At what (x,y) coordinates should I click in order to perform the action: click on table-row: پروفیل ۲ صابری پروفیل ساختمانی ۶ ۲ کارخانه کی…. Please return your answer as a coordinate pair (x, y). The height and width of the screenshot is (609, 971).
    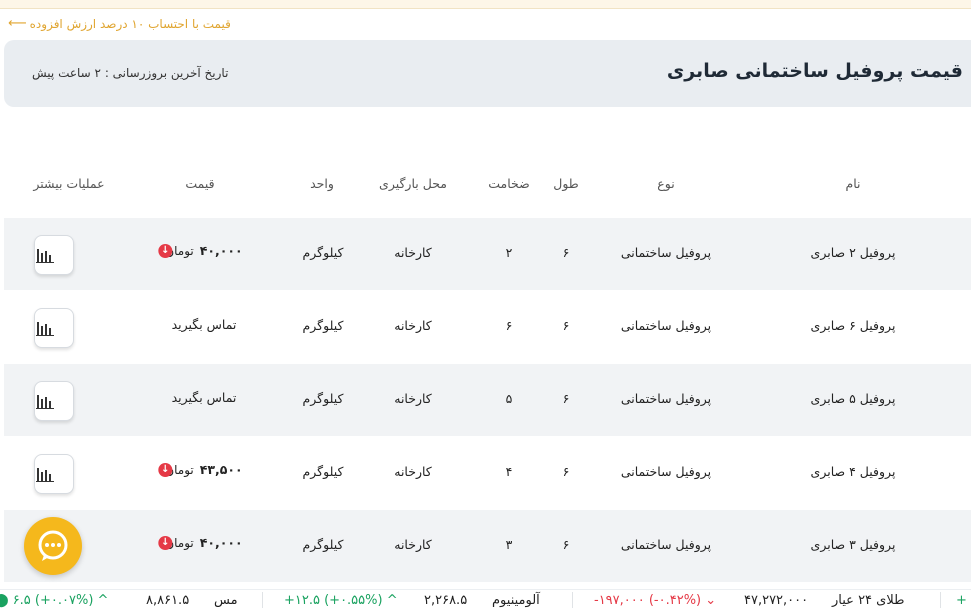
    Looking at the image, I should click on (487, 254).